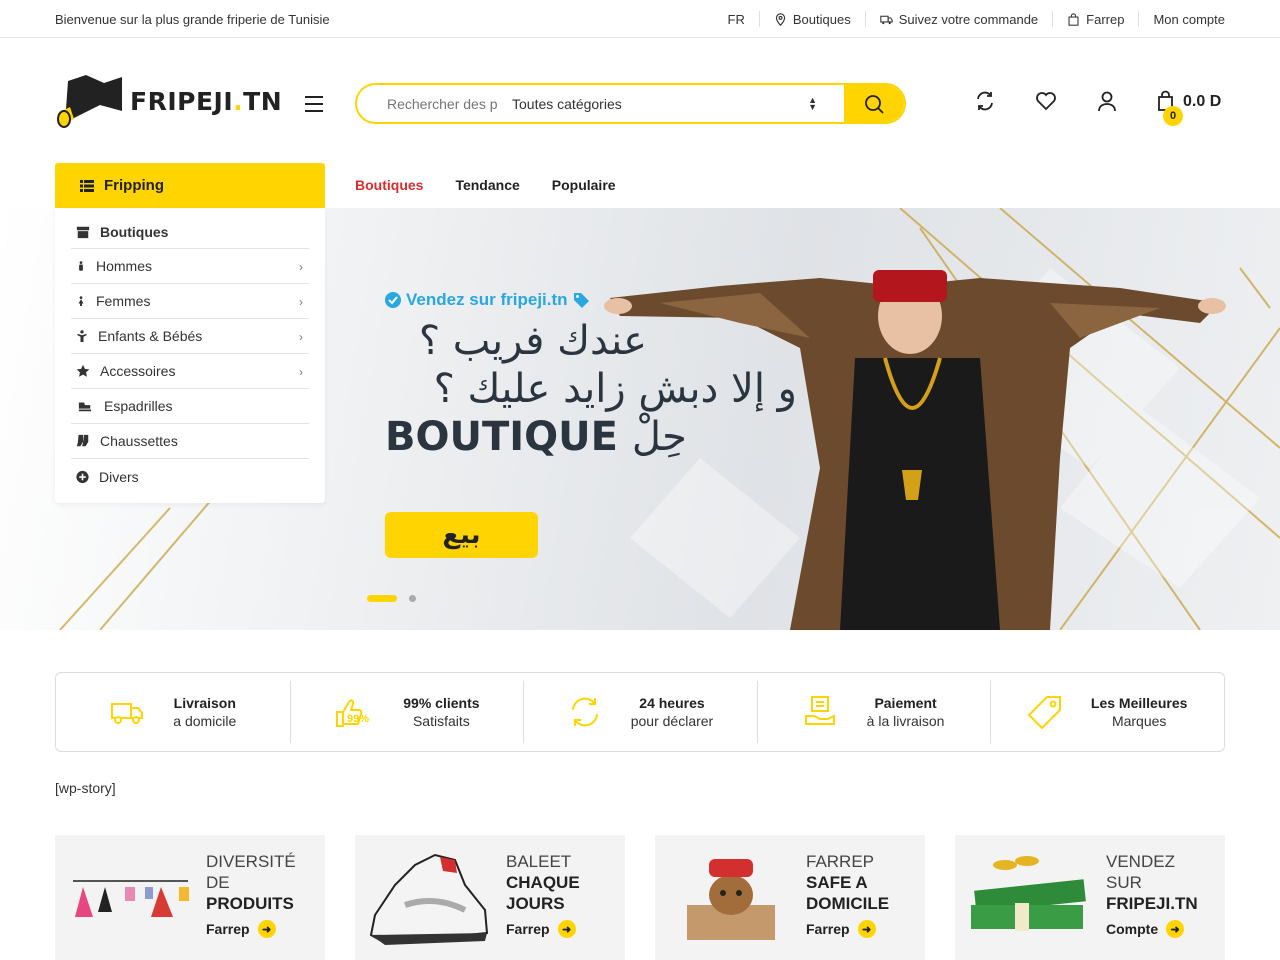 This screenshot has width=1280, height=960. What do you see at coordinates (1095, 19) in the screenshot?
I see `farrep-link: Farrep` at bounding box center [1095, 19].